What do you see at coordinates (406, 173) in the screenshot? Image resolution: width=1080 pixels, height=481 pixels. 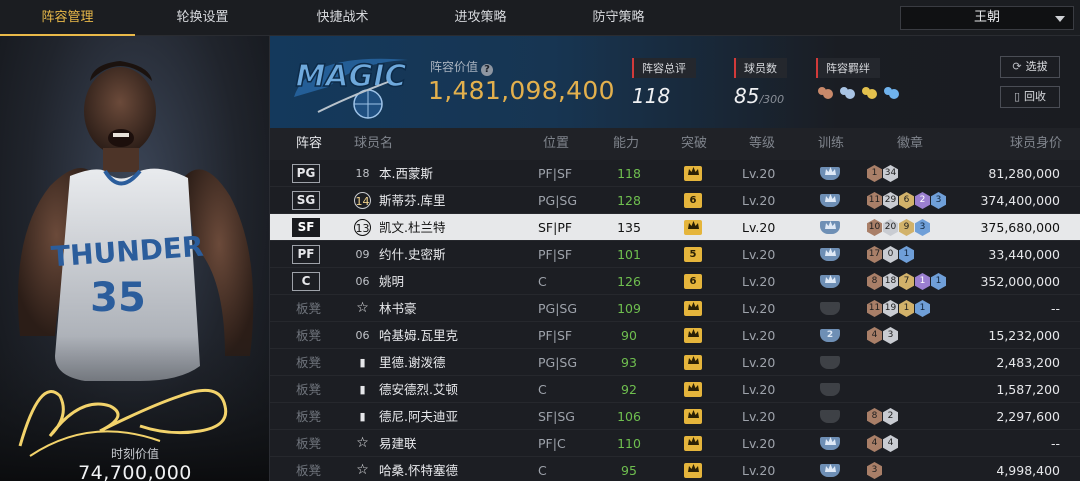 I see `player-name: 本.西蒙斯` at bounding box center [406, 173].